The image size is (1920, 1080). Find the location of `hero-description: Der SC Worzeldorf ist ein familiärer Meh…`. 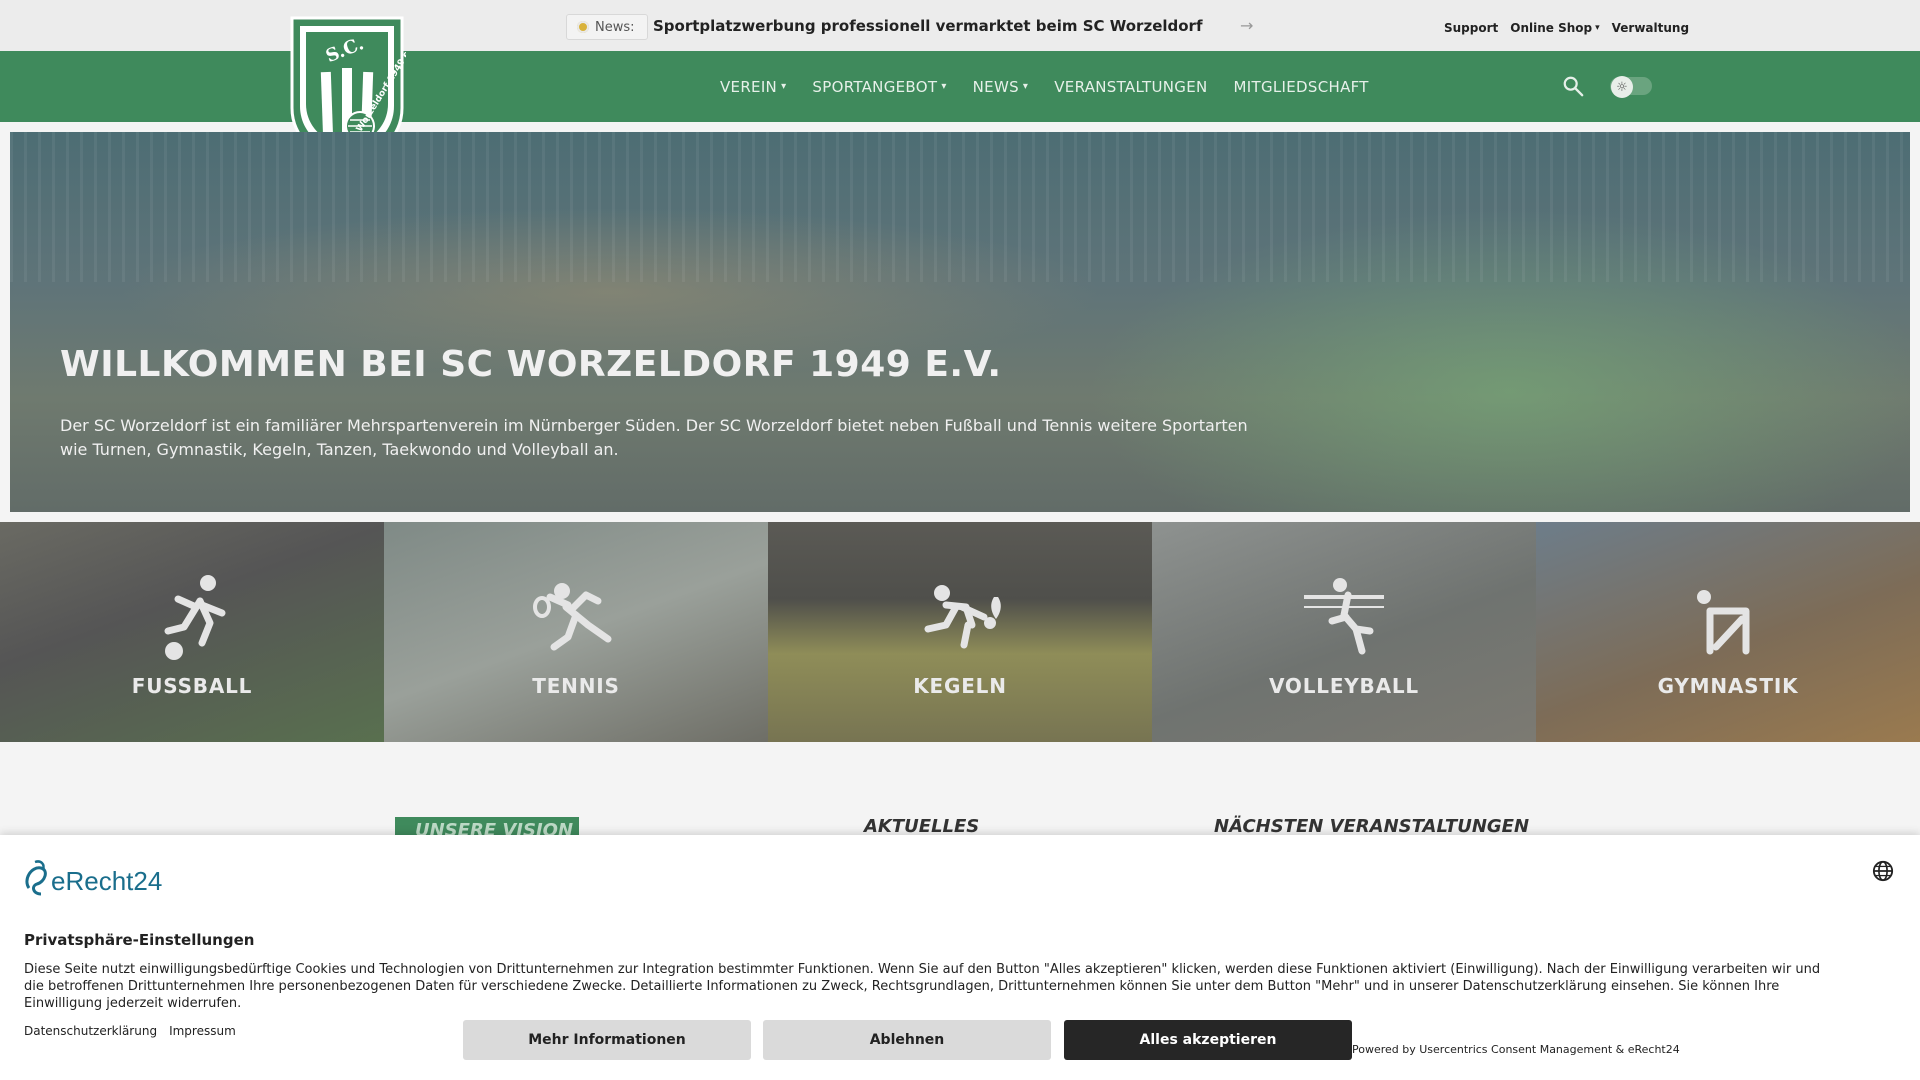

hero-description: Der SC Worzeldorf ist ein familiärer Meh… is located at coordinates (654, 437).